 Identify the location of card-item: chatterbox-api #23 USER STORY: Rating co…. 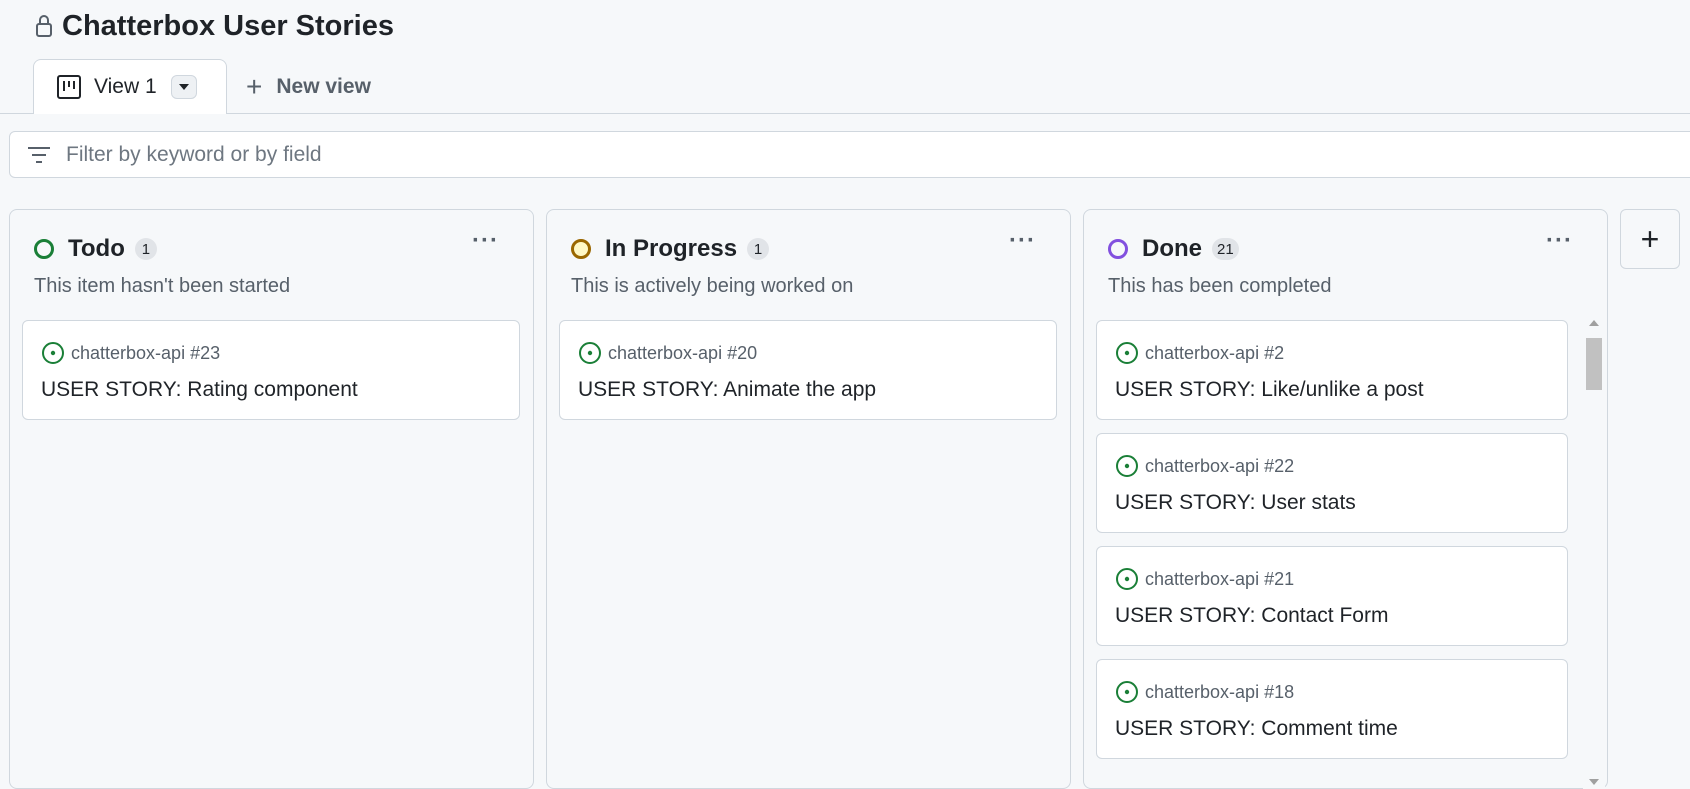
(271, 370).